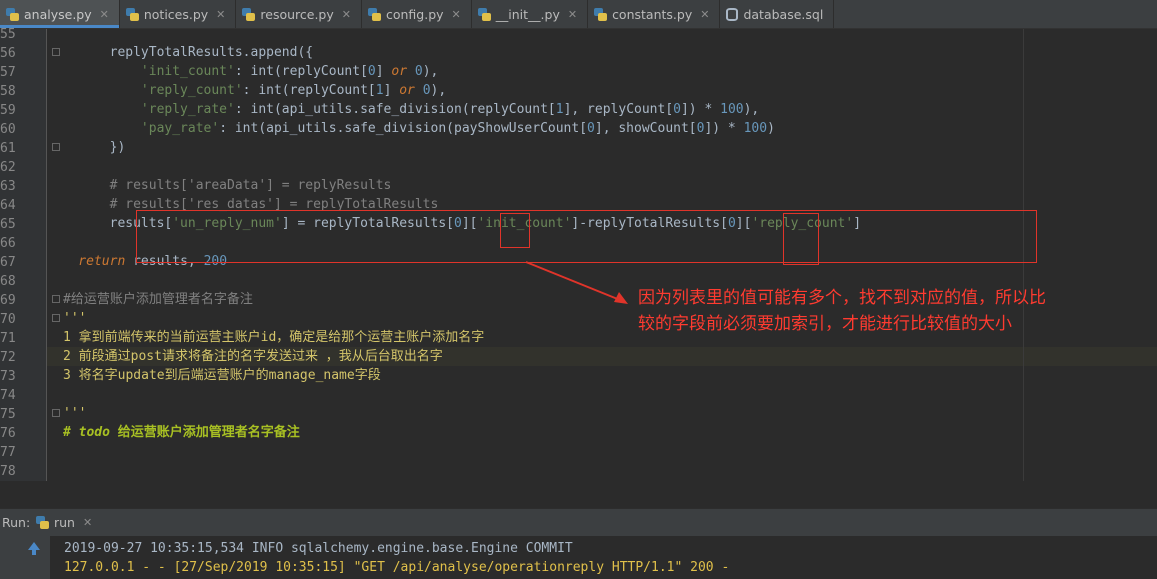 The width and height of the screenshot is (1157, 579). Describe the element at coordinates (8, 414) in the screenshot. I see `line-number: 75` at that location.